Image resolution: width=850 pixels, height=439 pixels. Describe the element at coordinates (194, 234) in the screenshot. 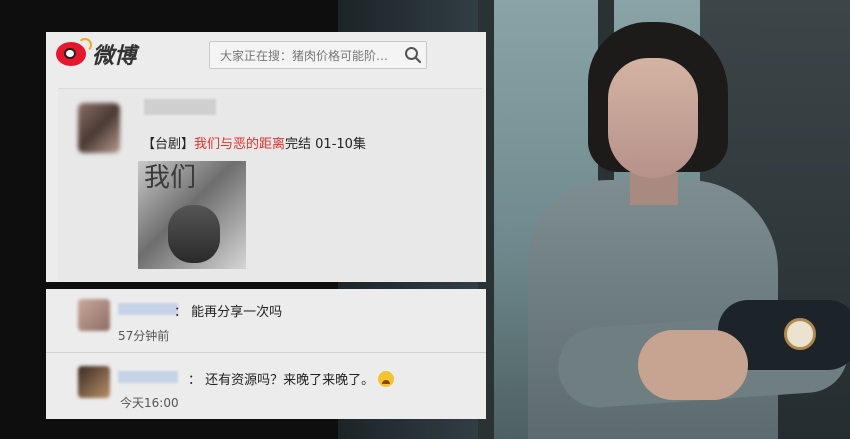

I see `poster-face` at that location.